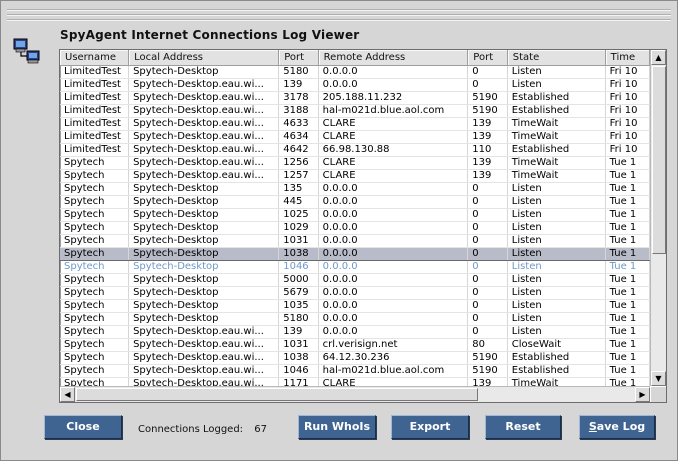 The width and height of the screenshot is (678, 461). What do you see at coordinates (298, 124) in the screenshot?
I see `table-cell: 4633` at bounding box center [298, 124].